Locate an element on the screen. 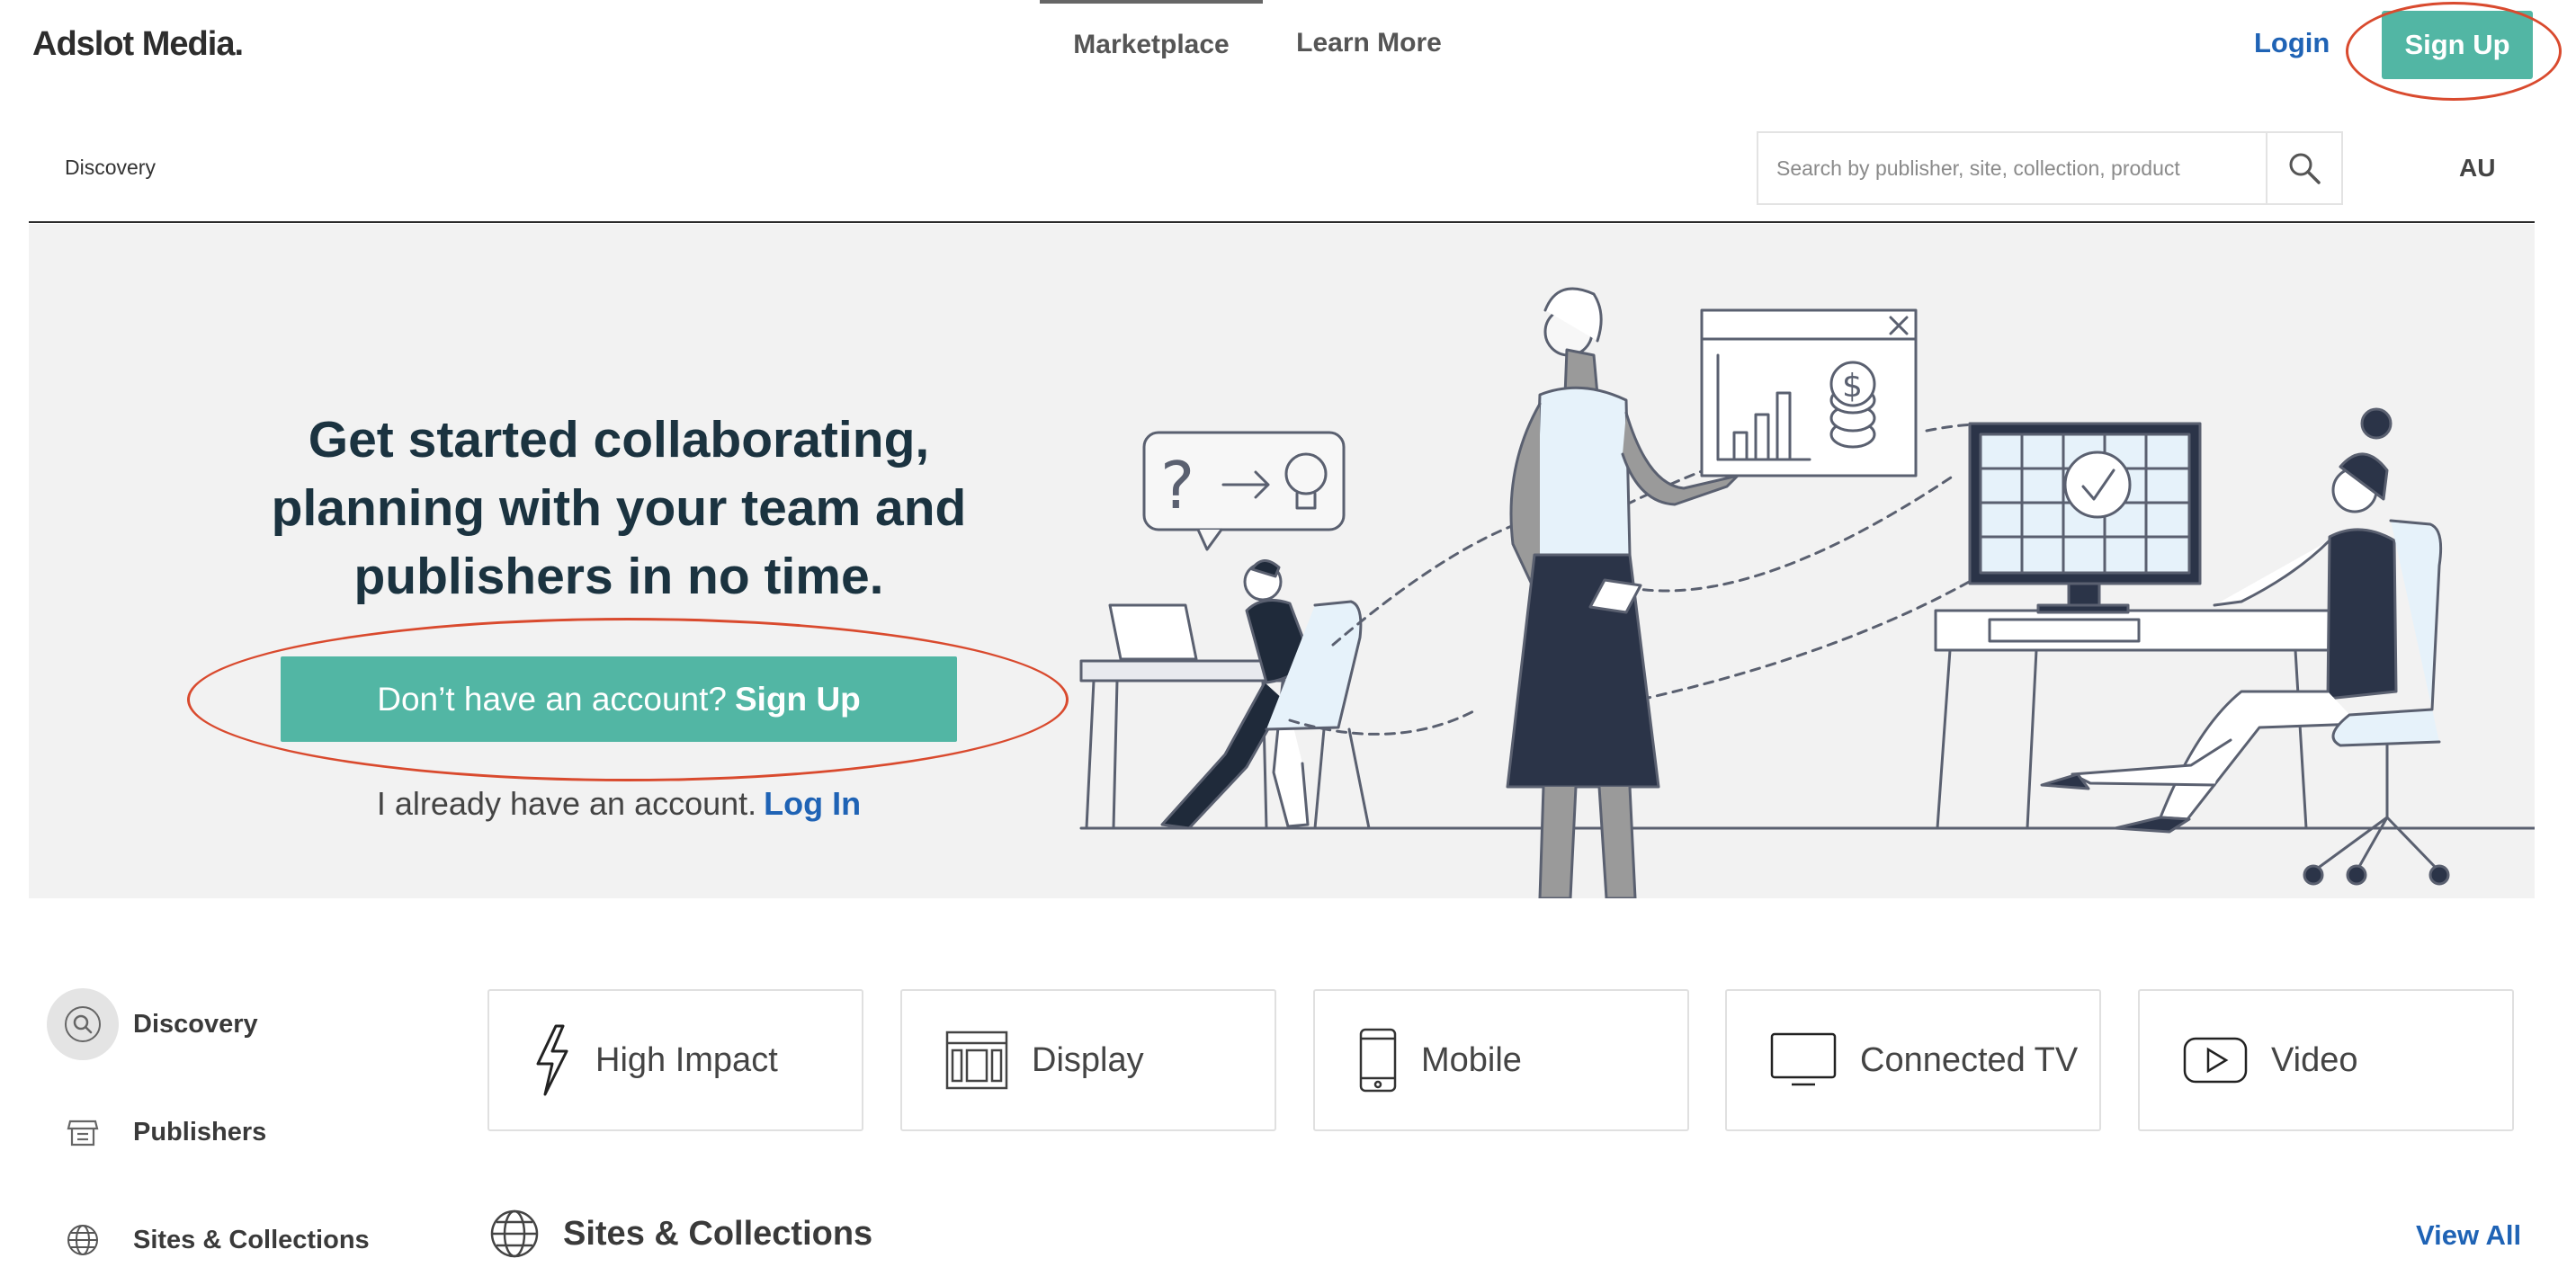 Image resolution: width=2576 pixels, height=1276 pixels. category-card-high-impact: High Impact is located at coordinates (675, 1060).